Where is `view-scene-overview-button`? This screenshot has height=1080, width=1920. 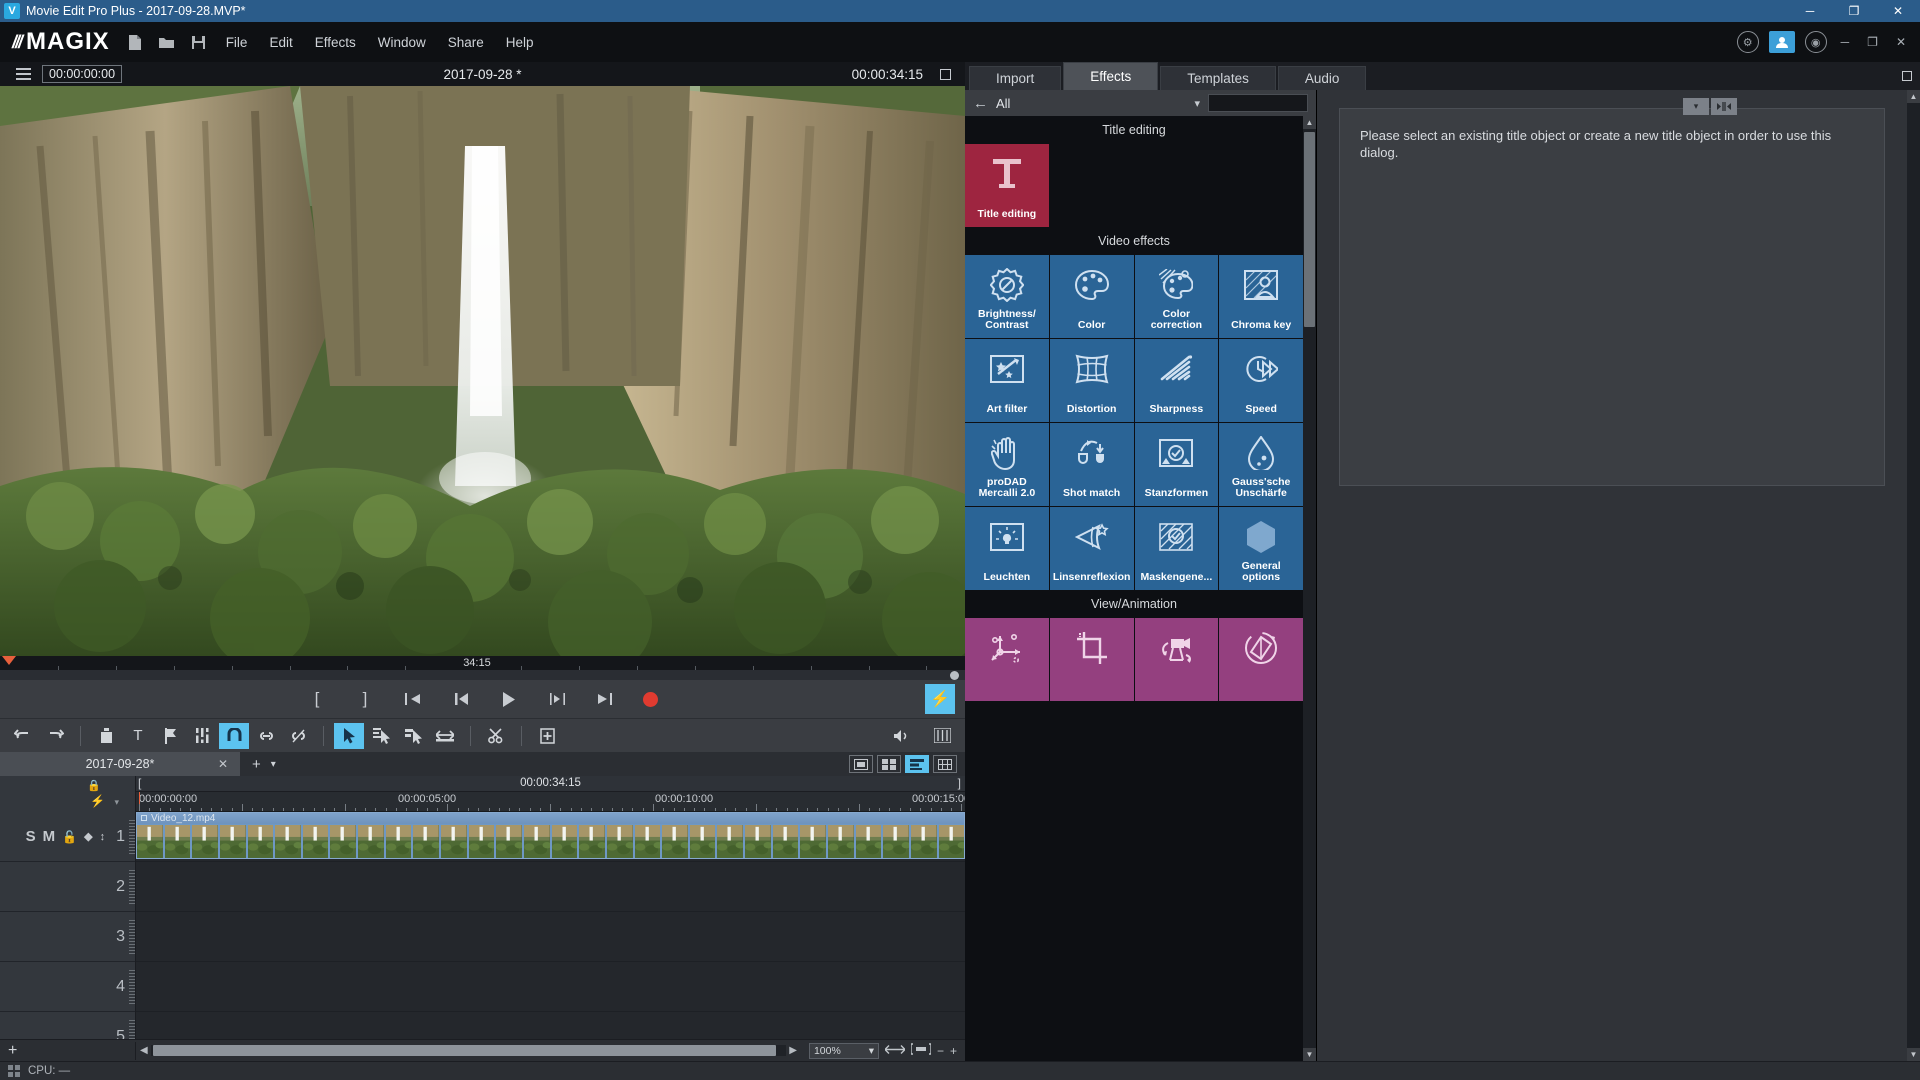
view-scene-overview-button is located at coordinates (889, 764).